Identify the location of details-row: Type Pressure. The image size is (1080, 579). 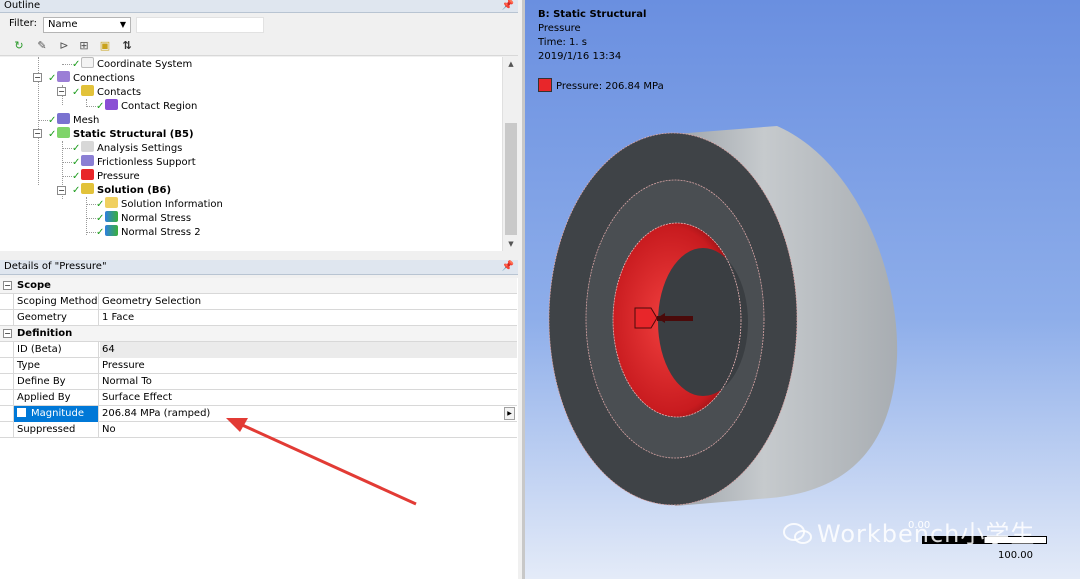
(258, 366).